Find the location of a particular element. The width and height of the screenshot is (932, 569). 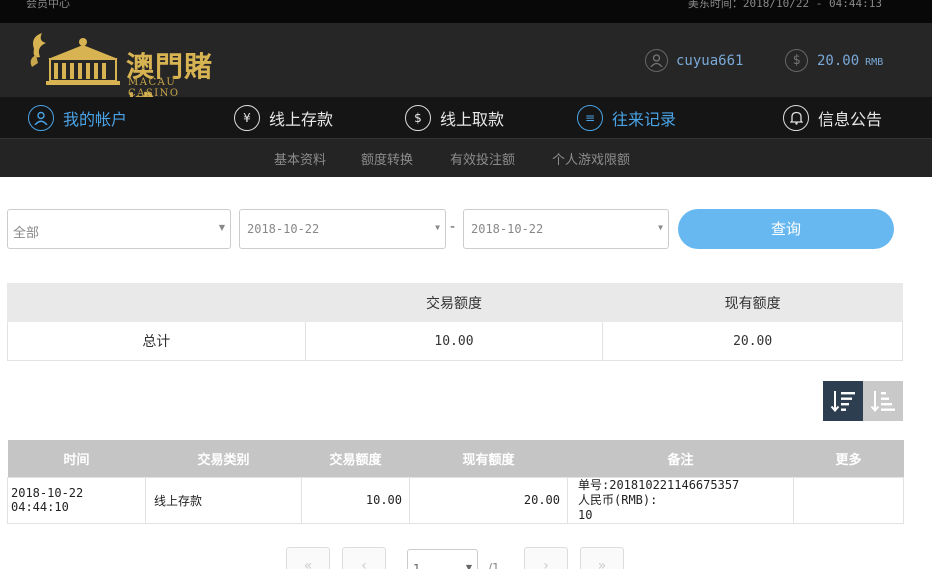

nav-label: 线上取款 is located at coordinates (472, 119).